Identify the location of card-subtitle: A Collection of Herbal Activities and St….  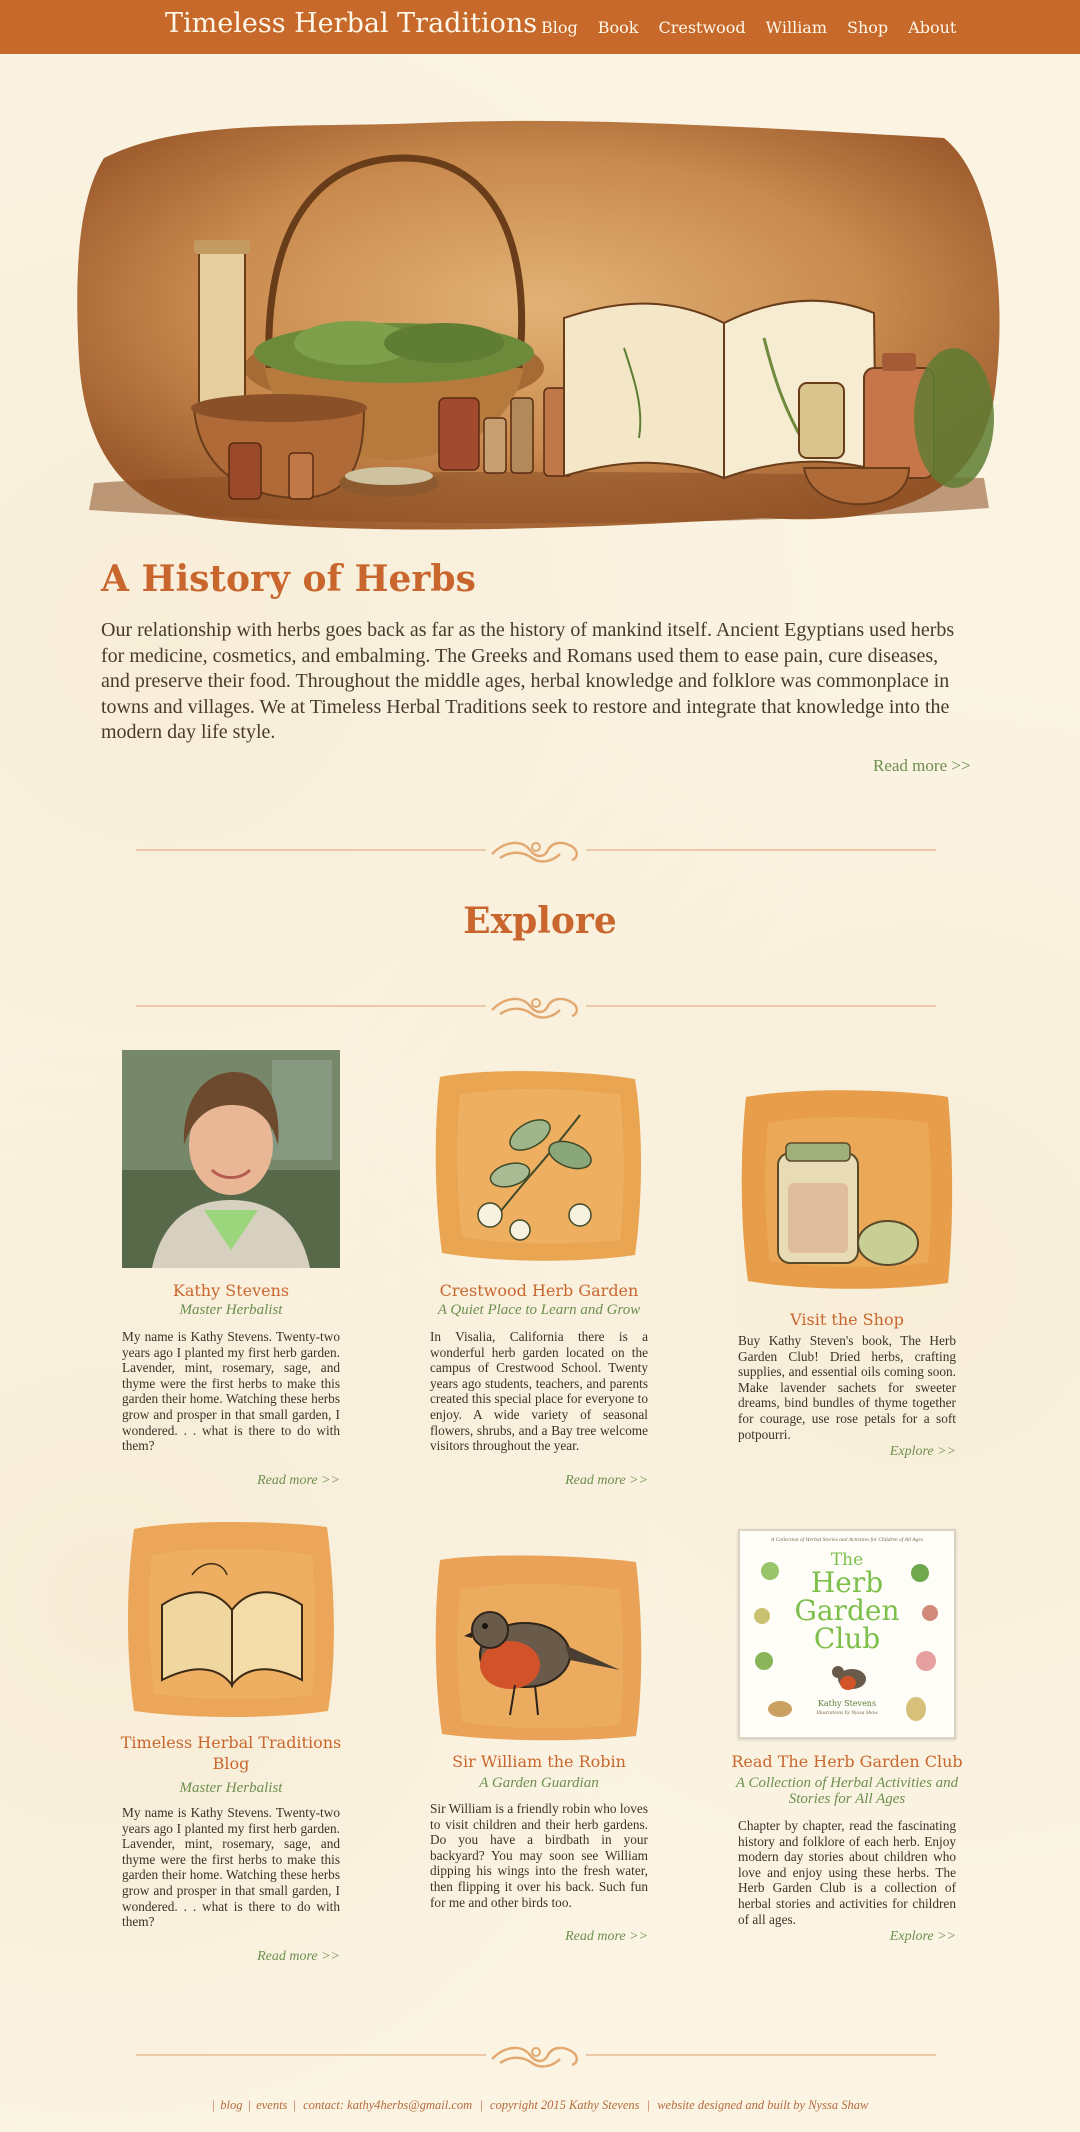
(847, 1791).